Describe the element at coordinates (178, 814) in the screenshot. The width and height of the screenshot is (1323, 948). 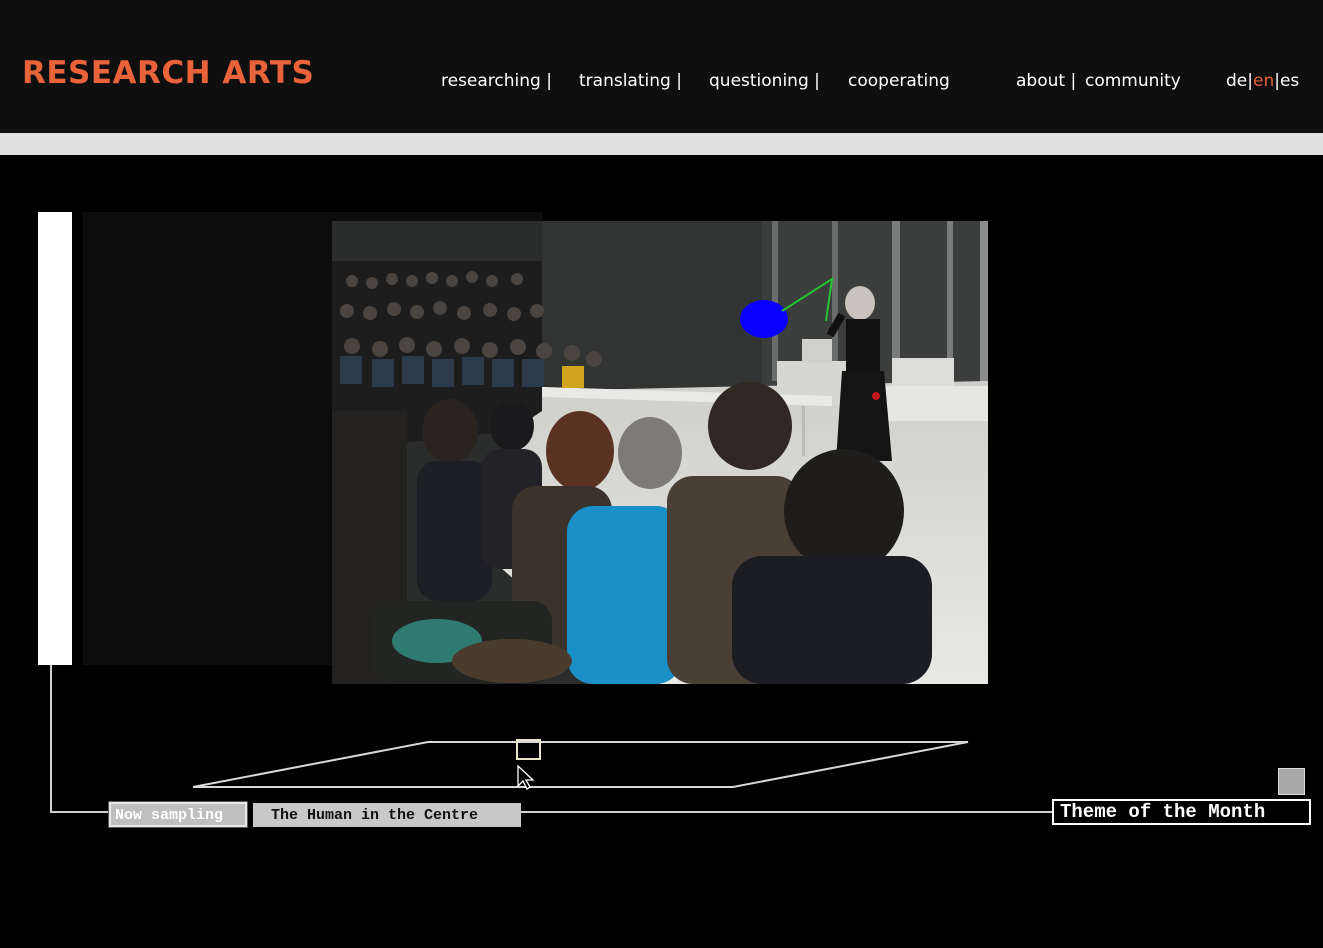
I see `now-sampling-label: Now sampling` at that location.